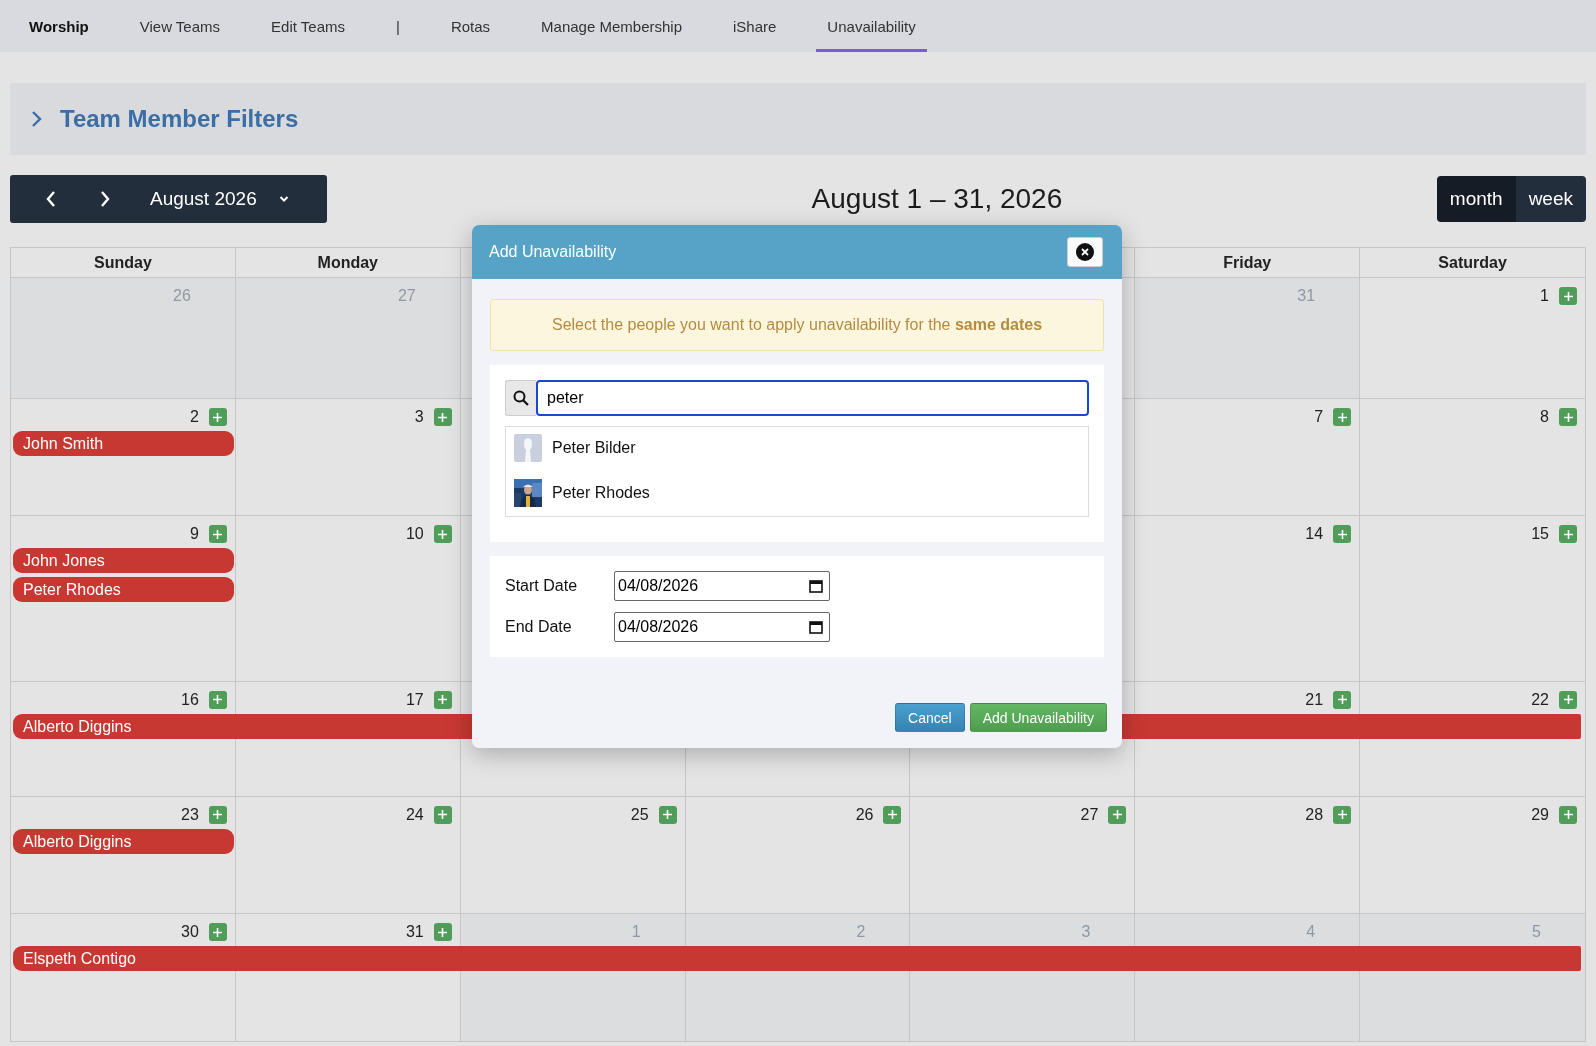 Image resolution: width=1596 pixels, height=1046 pixels. Describe the element at coordinates (59, 26) in the screenshot. I see `nav-tab: Worship` at that location.